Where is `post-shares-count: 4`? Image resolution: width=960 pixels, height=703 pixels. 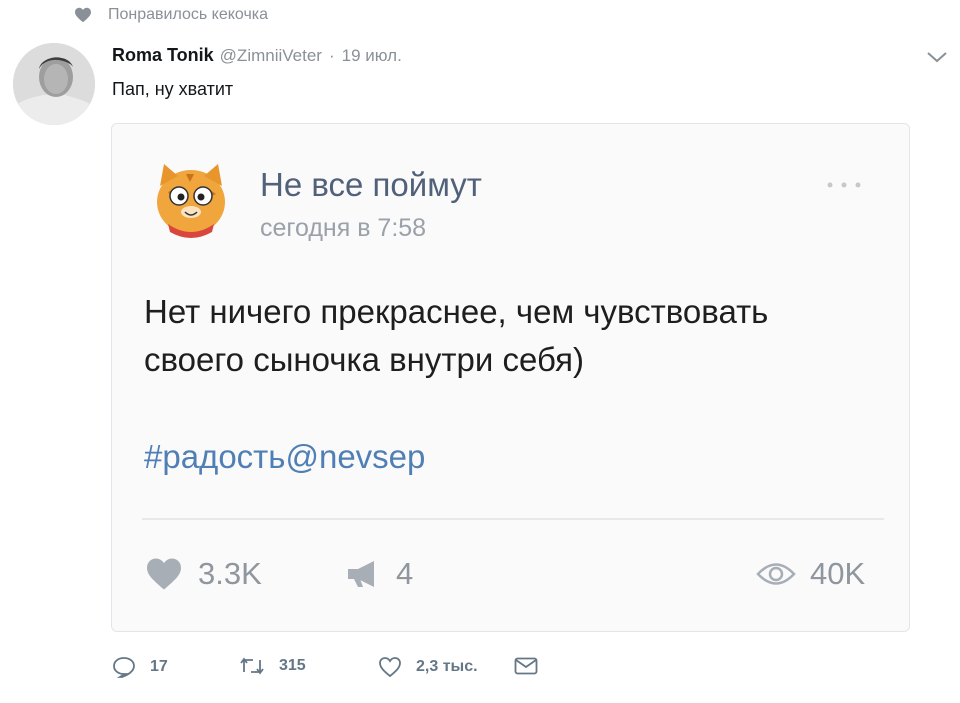
post-shares-count: 4 is located at coordinates (405, 573).